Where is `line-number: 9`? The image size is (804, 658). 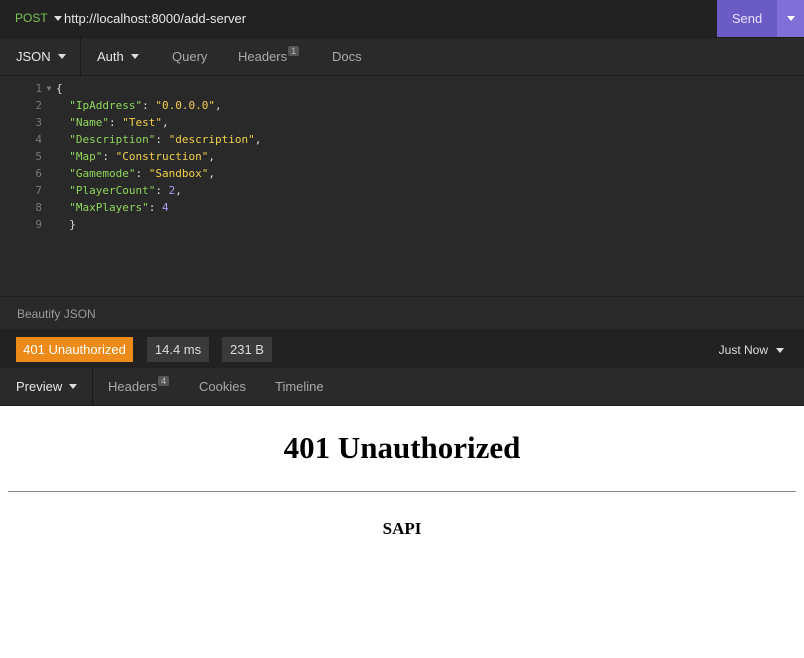 line-number: 9 is located at coordinates (38, 224).